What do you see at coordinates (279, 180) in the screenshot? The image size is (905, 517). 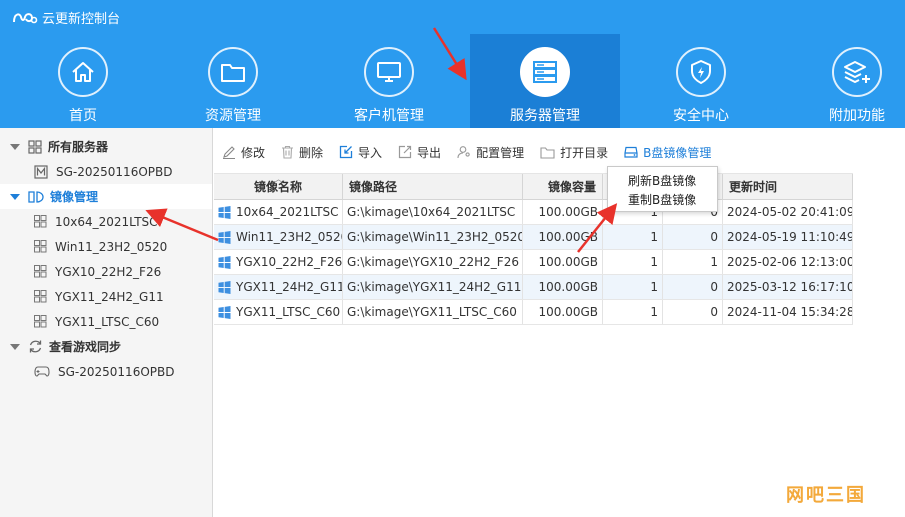 I see `sort-ascending-icon: ︿` at bounding box center [279, 180].